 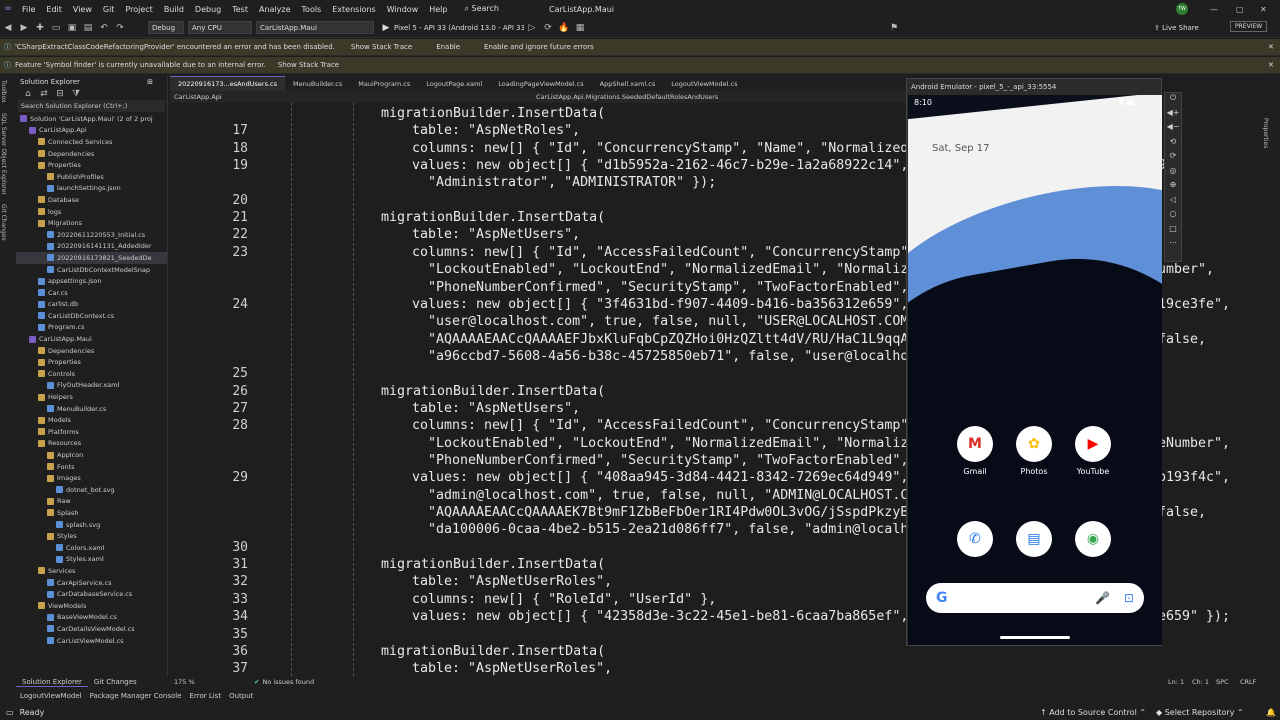 I want to click on tree-item: MenuBuilder.cs, so click(x=91, y=409).